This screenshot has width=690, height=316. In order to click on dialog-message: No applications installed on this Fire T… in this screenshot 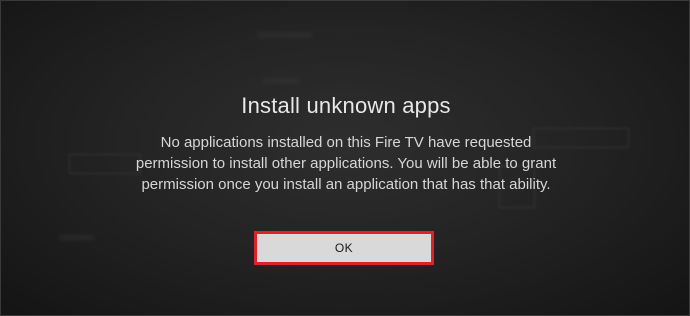, I will do `click(346, 163)`.